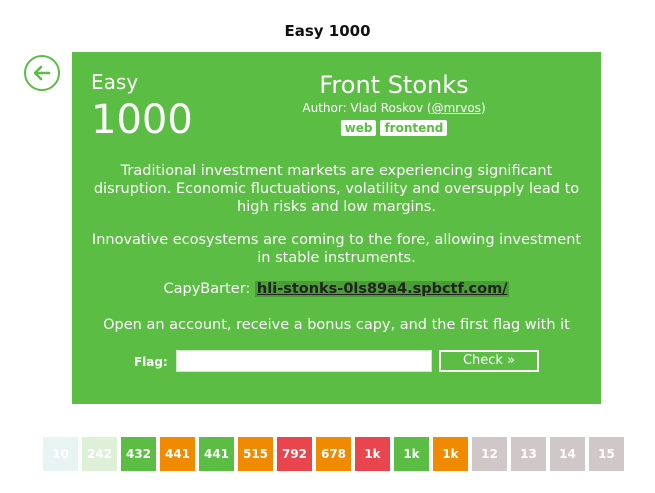 The height and width of the screenshot is (493, 655). What do you see at coordinates (142, 120) in the screenshot?
I see `task-points: 1000` at bounding box center [142, 120].